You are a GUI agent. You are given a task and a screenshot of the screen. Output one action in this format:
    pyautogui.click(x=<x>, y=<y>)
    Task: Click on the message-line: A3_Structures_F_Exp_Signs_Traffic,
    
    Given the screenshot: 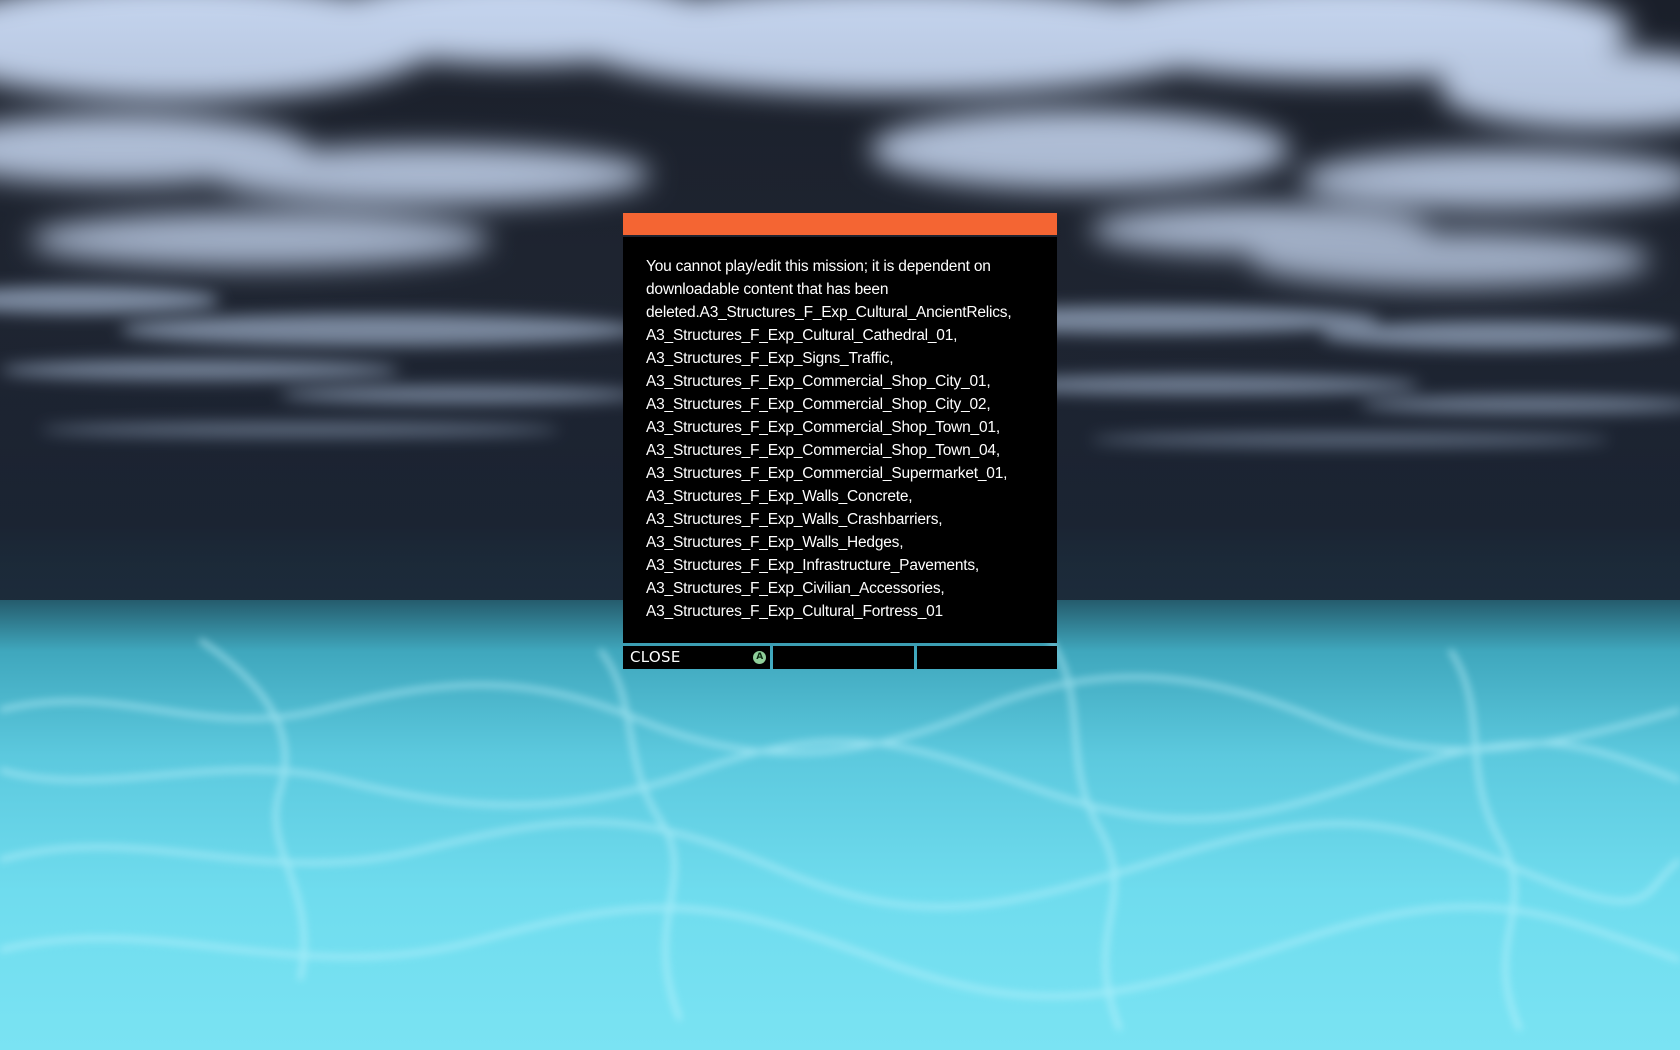 What is the action you would take?
    pyautogui.click(x=770, y=358)
    